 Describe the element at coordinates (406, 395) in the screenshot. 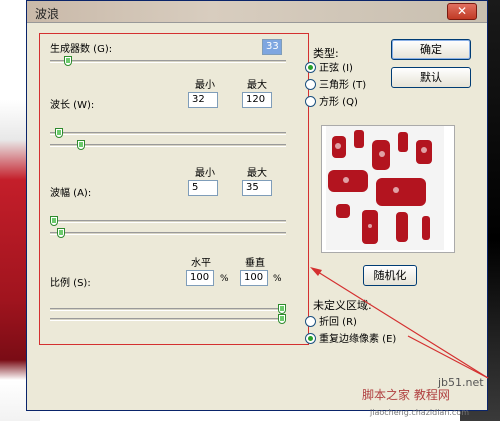

I see `watermark-text: 脚本之家 教程网` at that location.